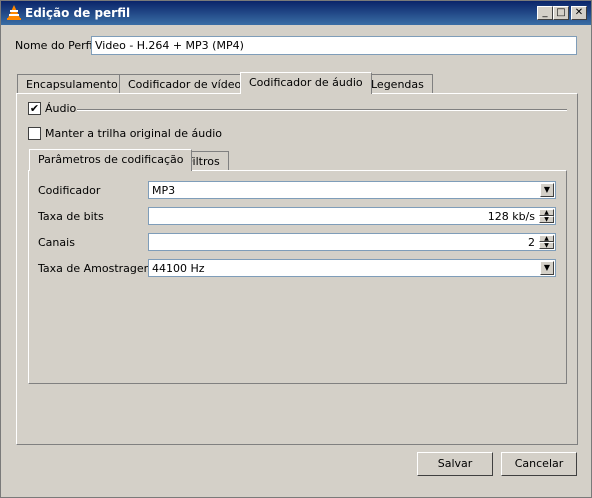 This screenshot has width=592, height=498. Describe the element at coordinates (397, 84) in the screenshot. I see `tab-subtitles: Legendas` at that location.